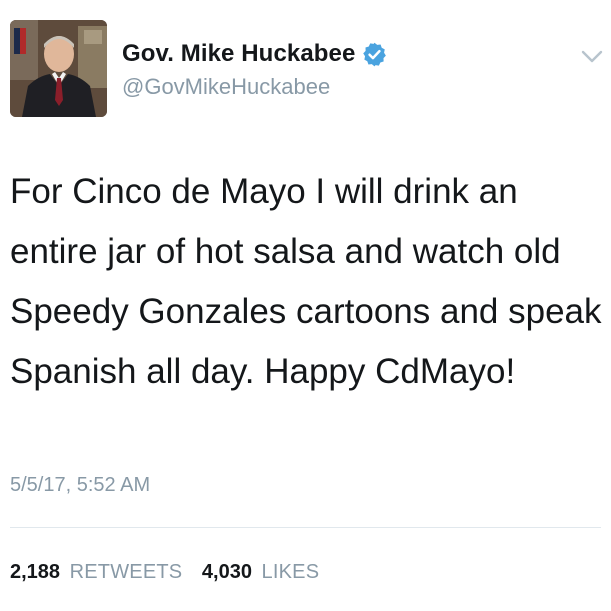 This screenshot has width=611, height=611. What do you see at coordinates (239, 53) in the screenshot?
I see `author-name-text: Gov. Mike Huckabee` at bounding box center [239, 53].